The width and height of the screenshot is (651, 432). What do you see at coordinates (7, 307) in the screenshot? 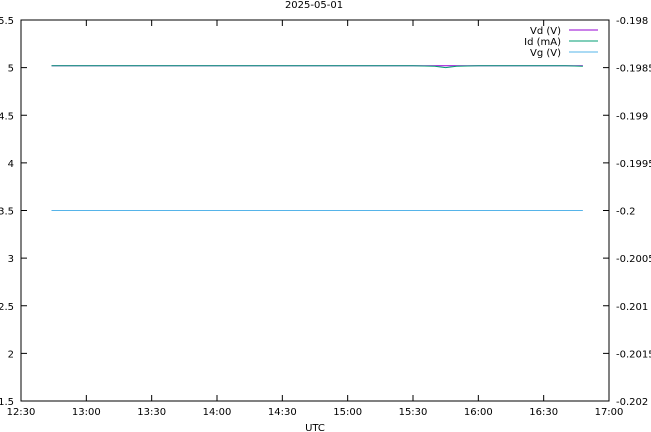
I see `y-left-tick-label: 2.5` at bounding box center [7, 307].